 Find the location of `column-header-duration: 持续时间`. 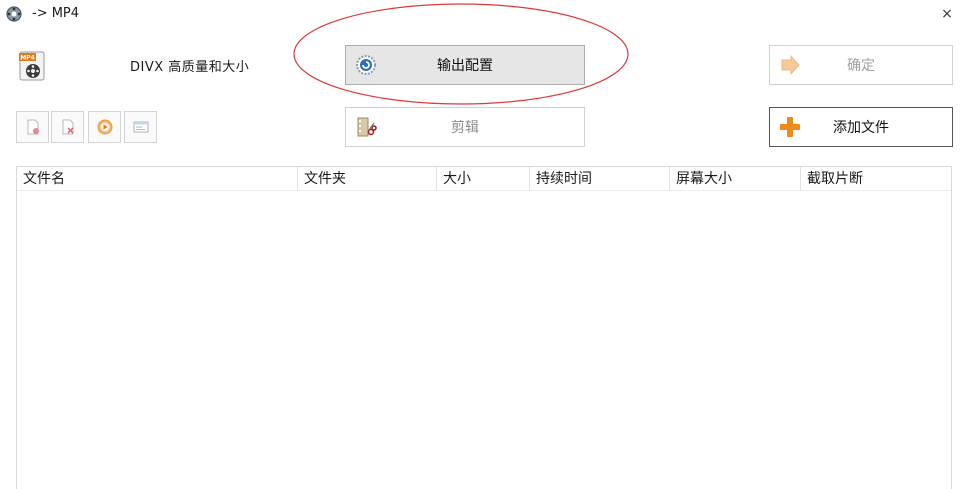

column-header-duration: 持续时间 is located at coordinates (600, 179).